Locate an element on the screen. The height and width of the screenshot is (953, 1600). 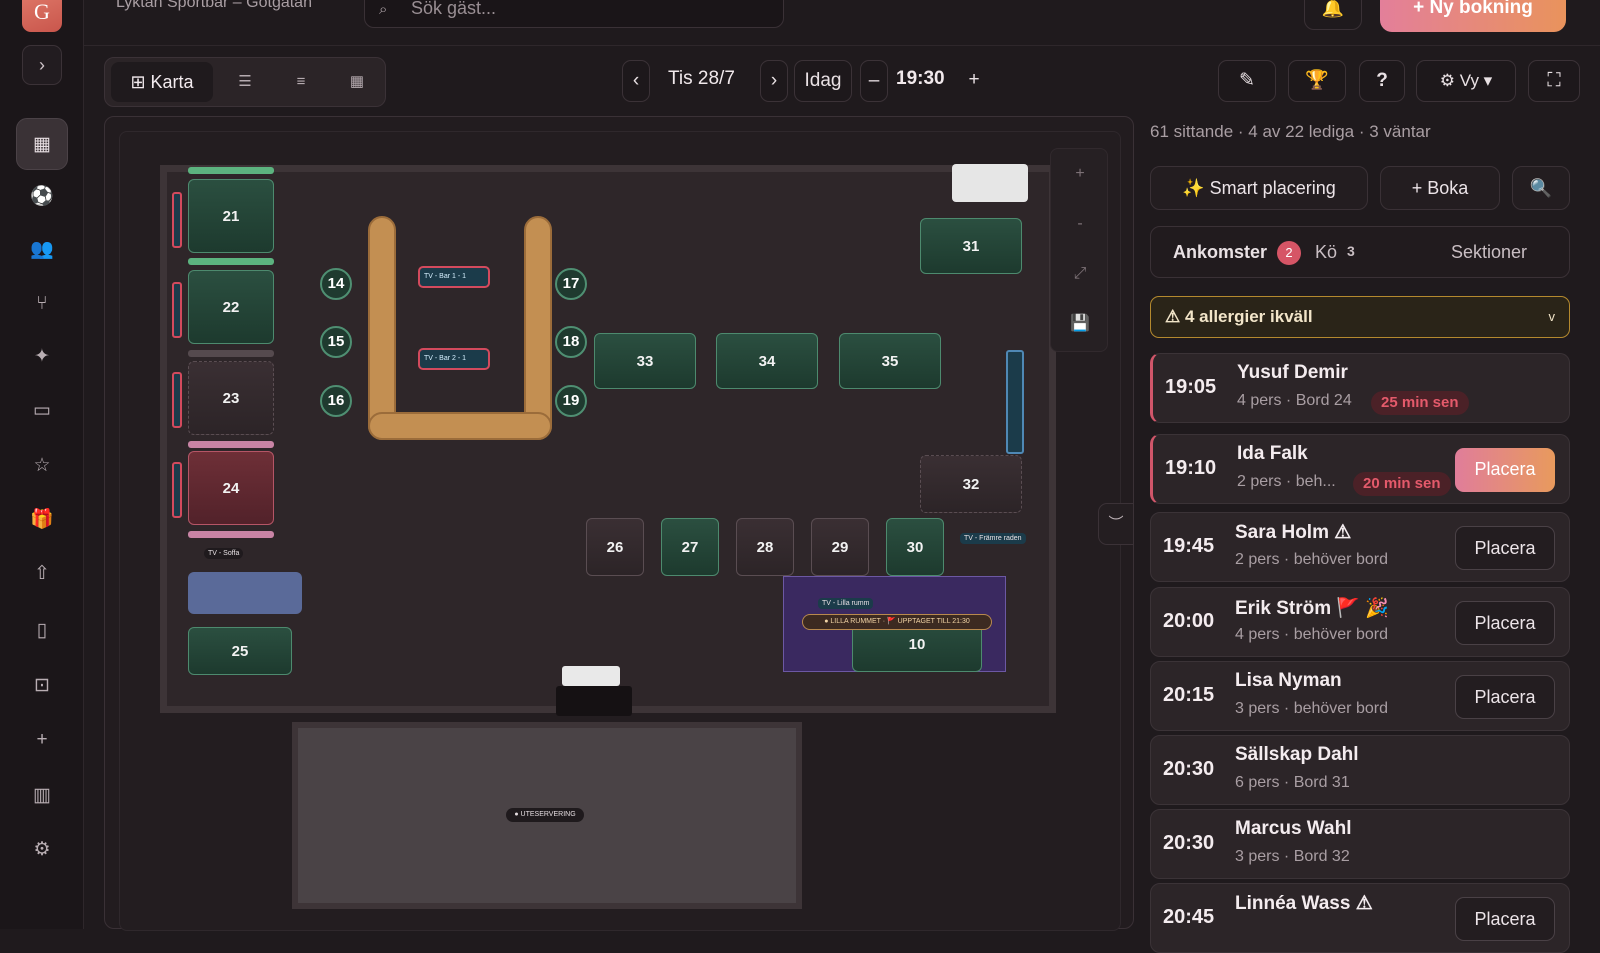
table-14: 14 is located at coordinates (336, 284).